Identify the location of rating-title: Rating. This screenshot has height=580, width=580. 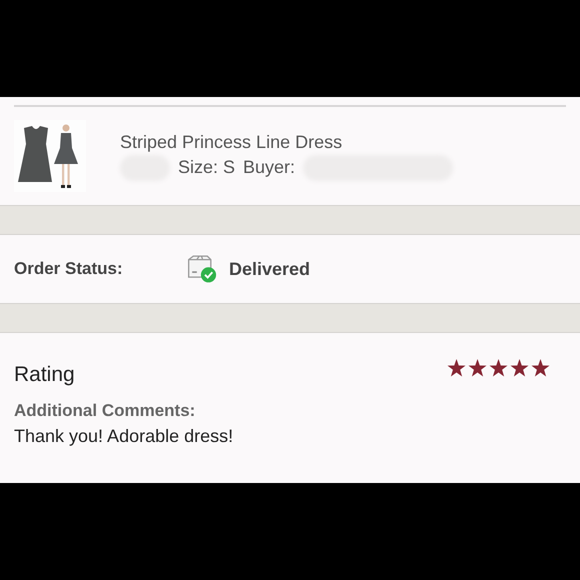
(44, 375).